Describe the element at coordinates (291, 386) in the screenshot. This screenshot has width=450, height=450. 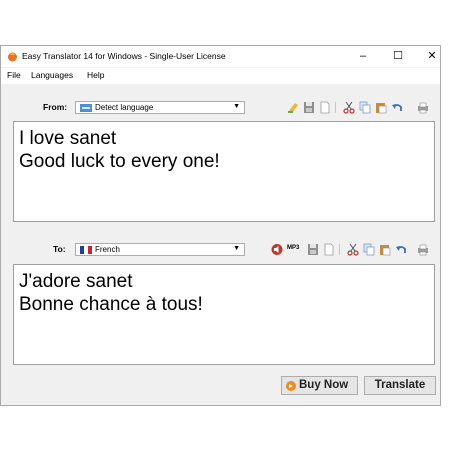
I see `buy-now-icon` at that location.